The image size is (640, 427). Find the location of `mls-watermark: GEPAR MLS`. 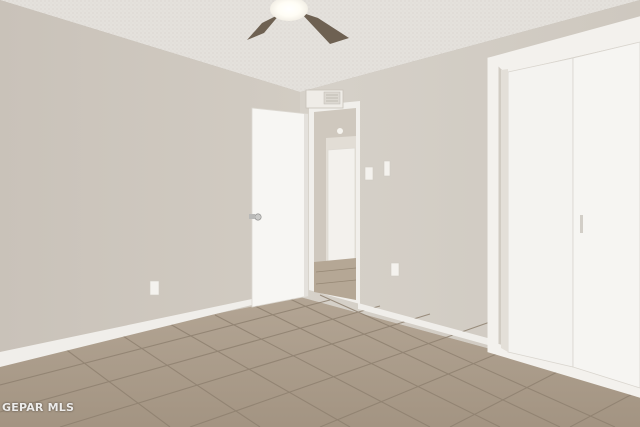

mls-watermark: GEPAR MLS is located at coordinates (38, 407).